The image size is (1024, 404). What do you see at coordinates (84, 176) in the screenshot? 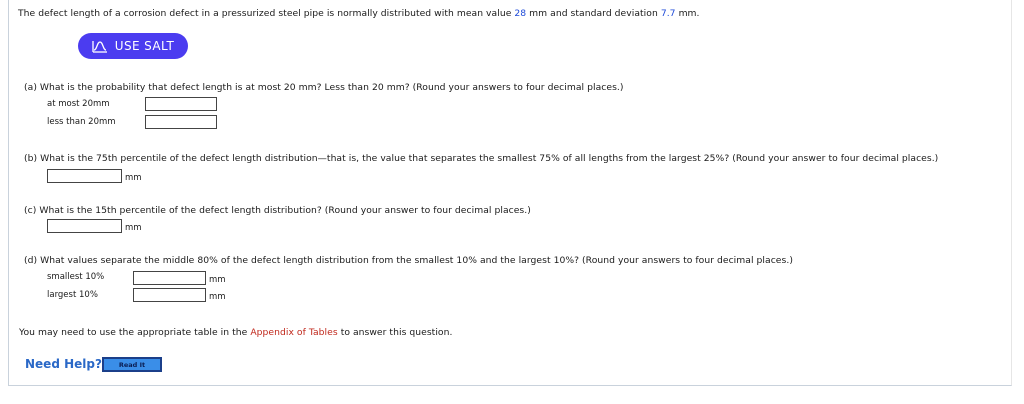
I see `percentile-75-input` at bounding box center [84, 176].